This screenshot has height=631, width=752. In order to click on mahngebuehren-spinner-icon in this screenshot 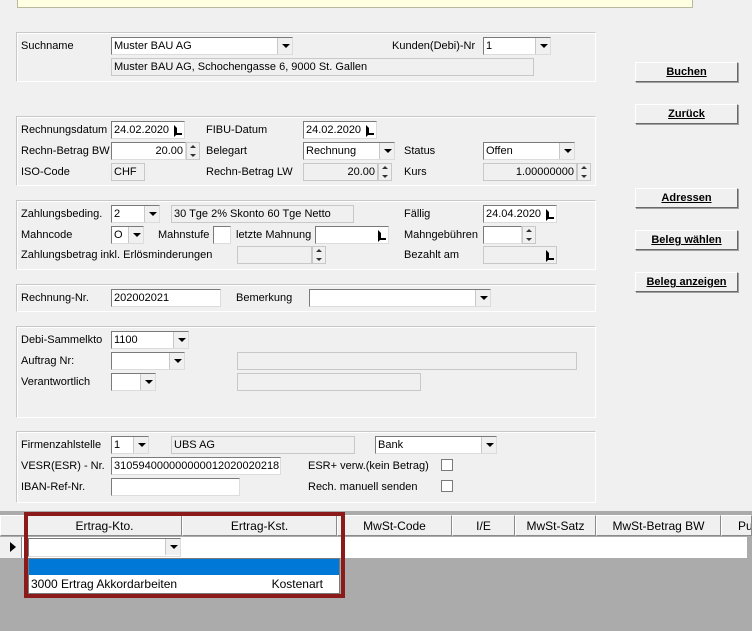, I will do `click(529, 235)`.